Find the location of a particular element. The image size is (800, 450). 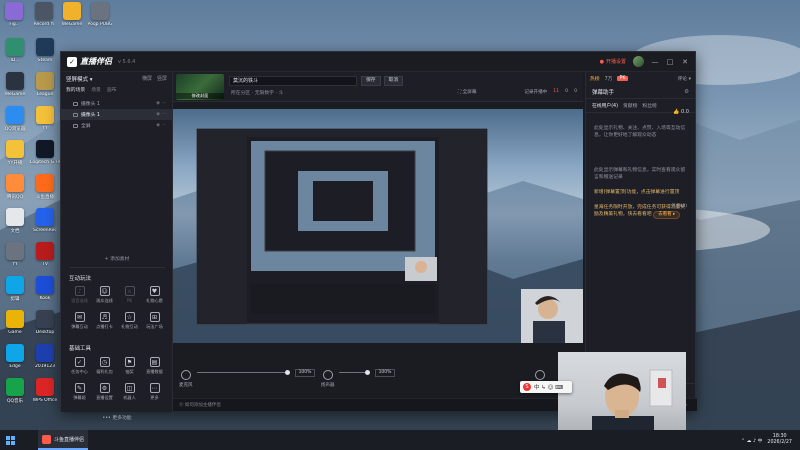

speaker-volume-slider is located at coordinates (354, 372).